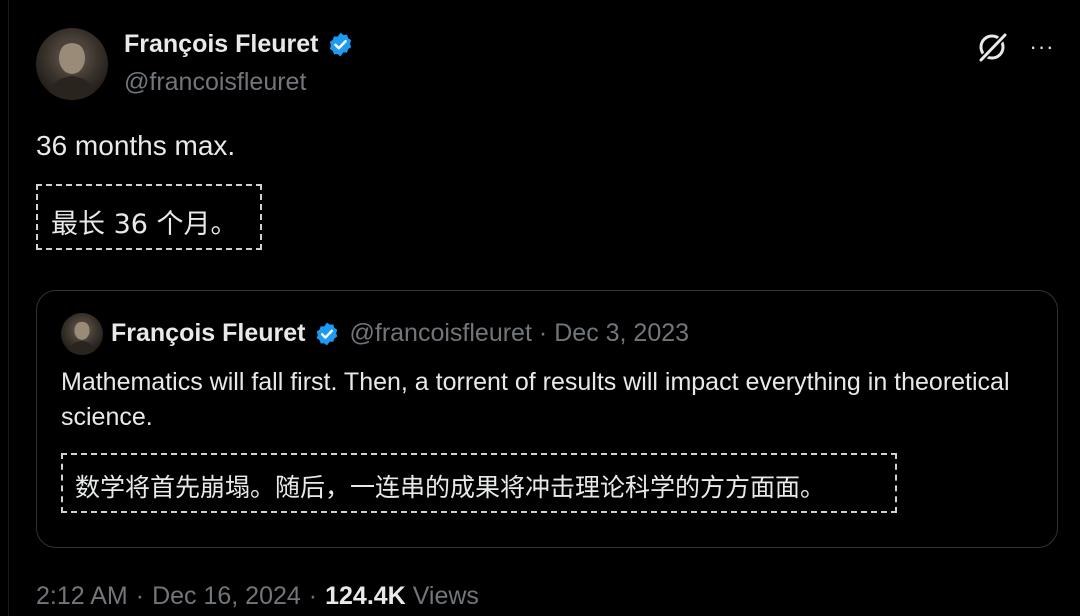 This screenshot has width=1080, height=616. Describe the element at coordinates (221, 44) in the screenshot. I see `author-name: François Fleuret` at that location.